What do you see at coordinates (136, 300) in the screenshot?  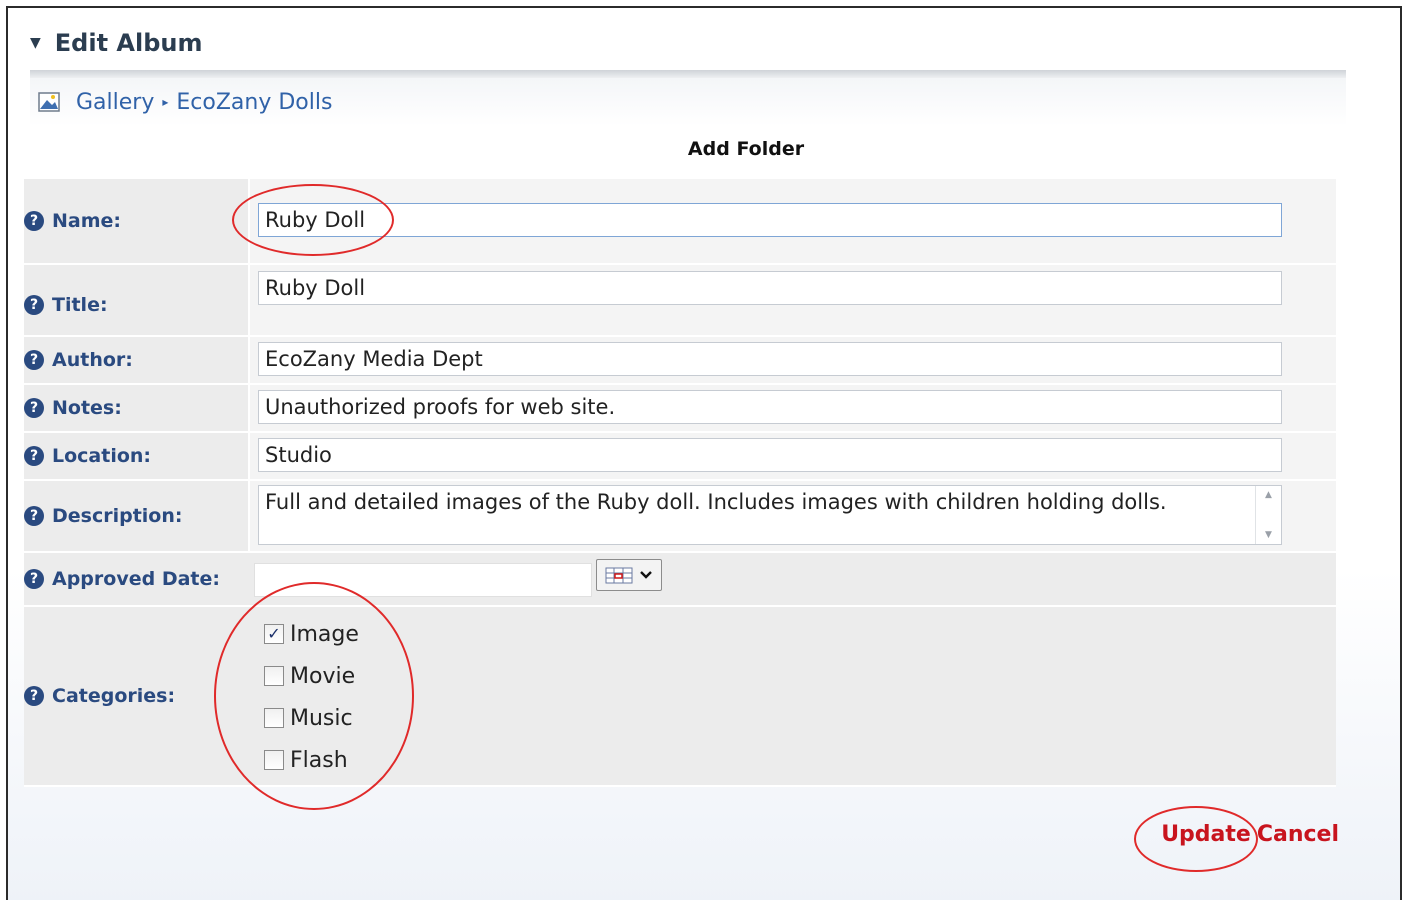 I see `title-label: ? Title:` at bounding box center [136, 300].